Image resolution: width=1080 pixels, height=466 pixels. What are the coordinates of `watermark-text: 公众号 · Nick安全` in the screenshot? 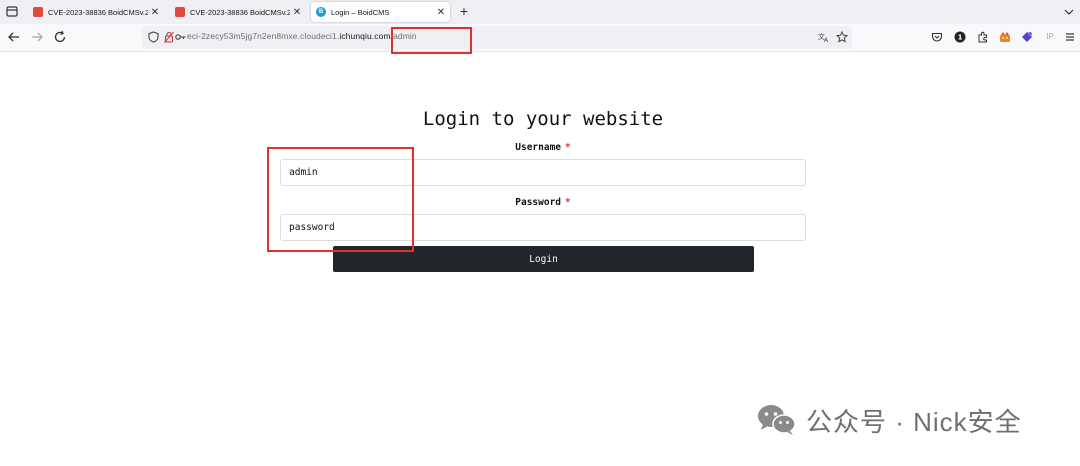 It's located at (914, 421).